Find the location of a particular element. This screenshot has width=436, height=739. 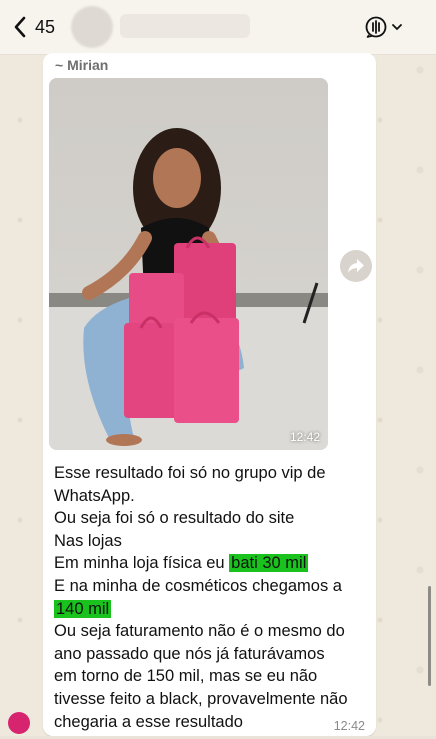

message-line: Em minha loja física eu bati 30 mil is located at coordinates (211, 563).